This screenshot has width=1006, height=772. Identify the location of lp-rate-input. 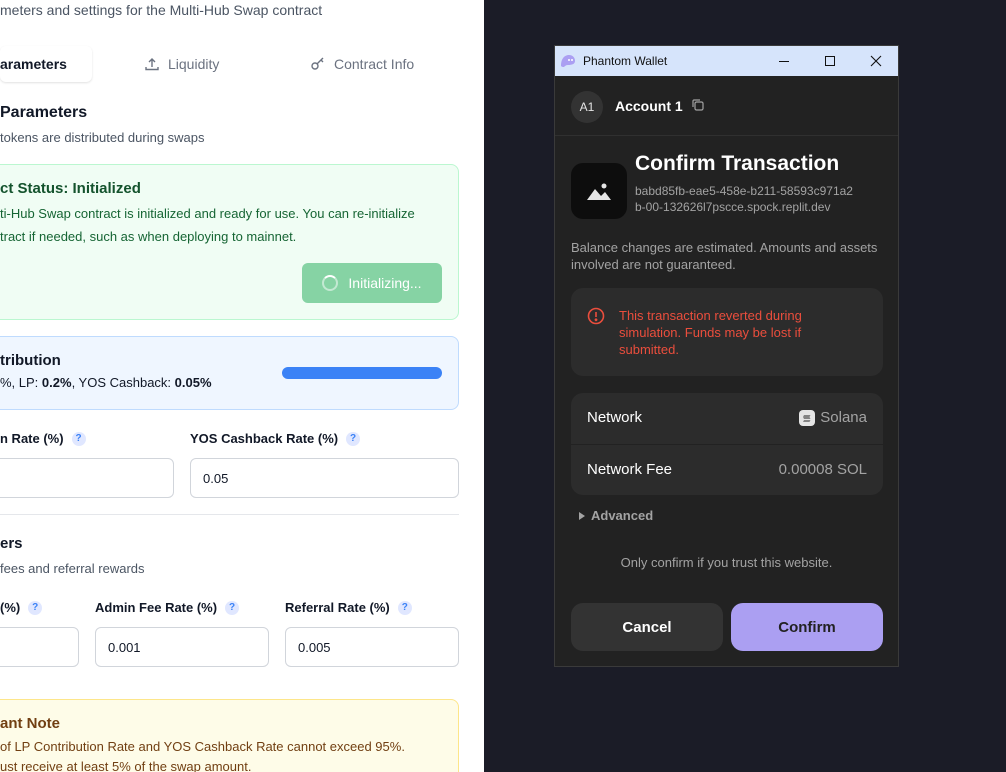
(87, 478).